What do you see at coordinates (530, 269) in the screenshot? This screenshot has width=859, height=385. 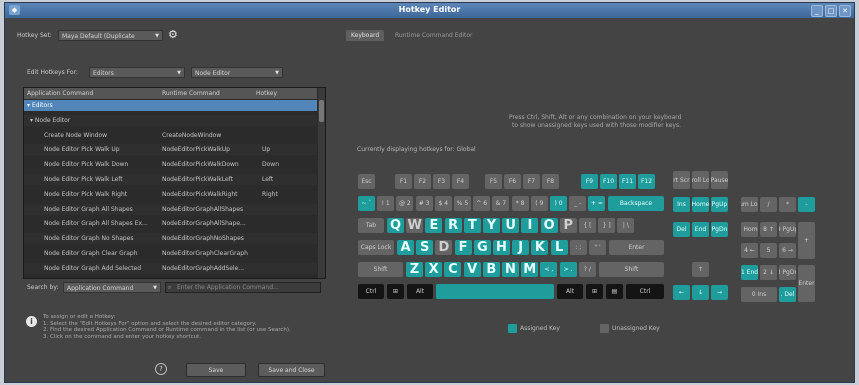 I see `key-z-6: M` at bounding box center [530, 269].